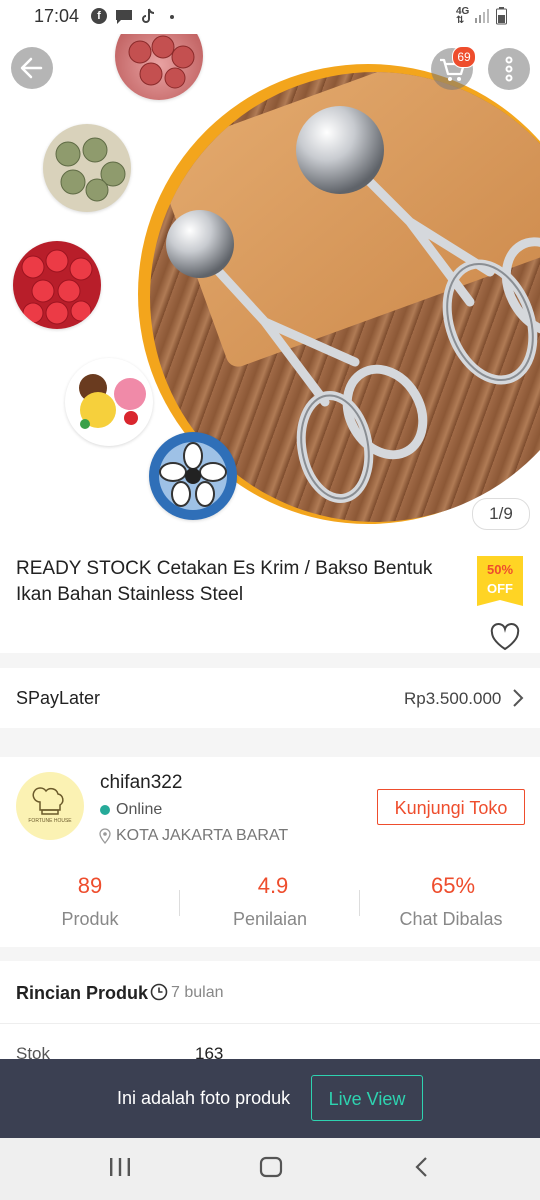  I want to click on thumbnail-meatballs-cooked, so click(87, 168).